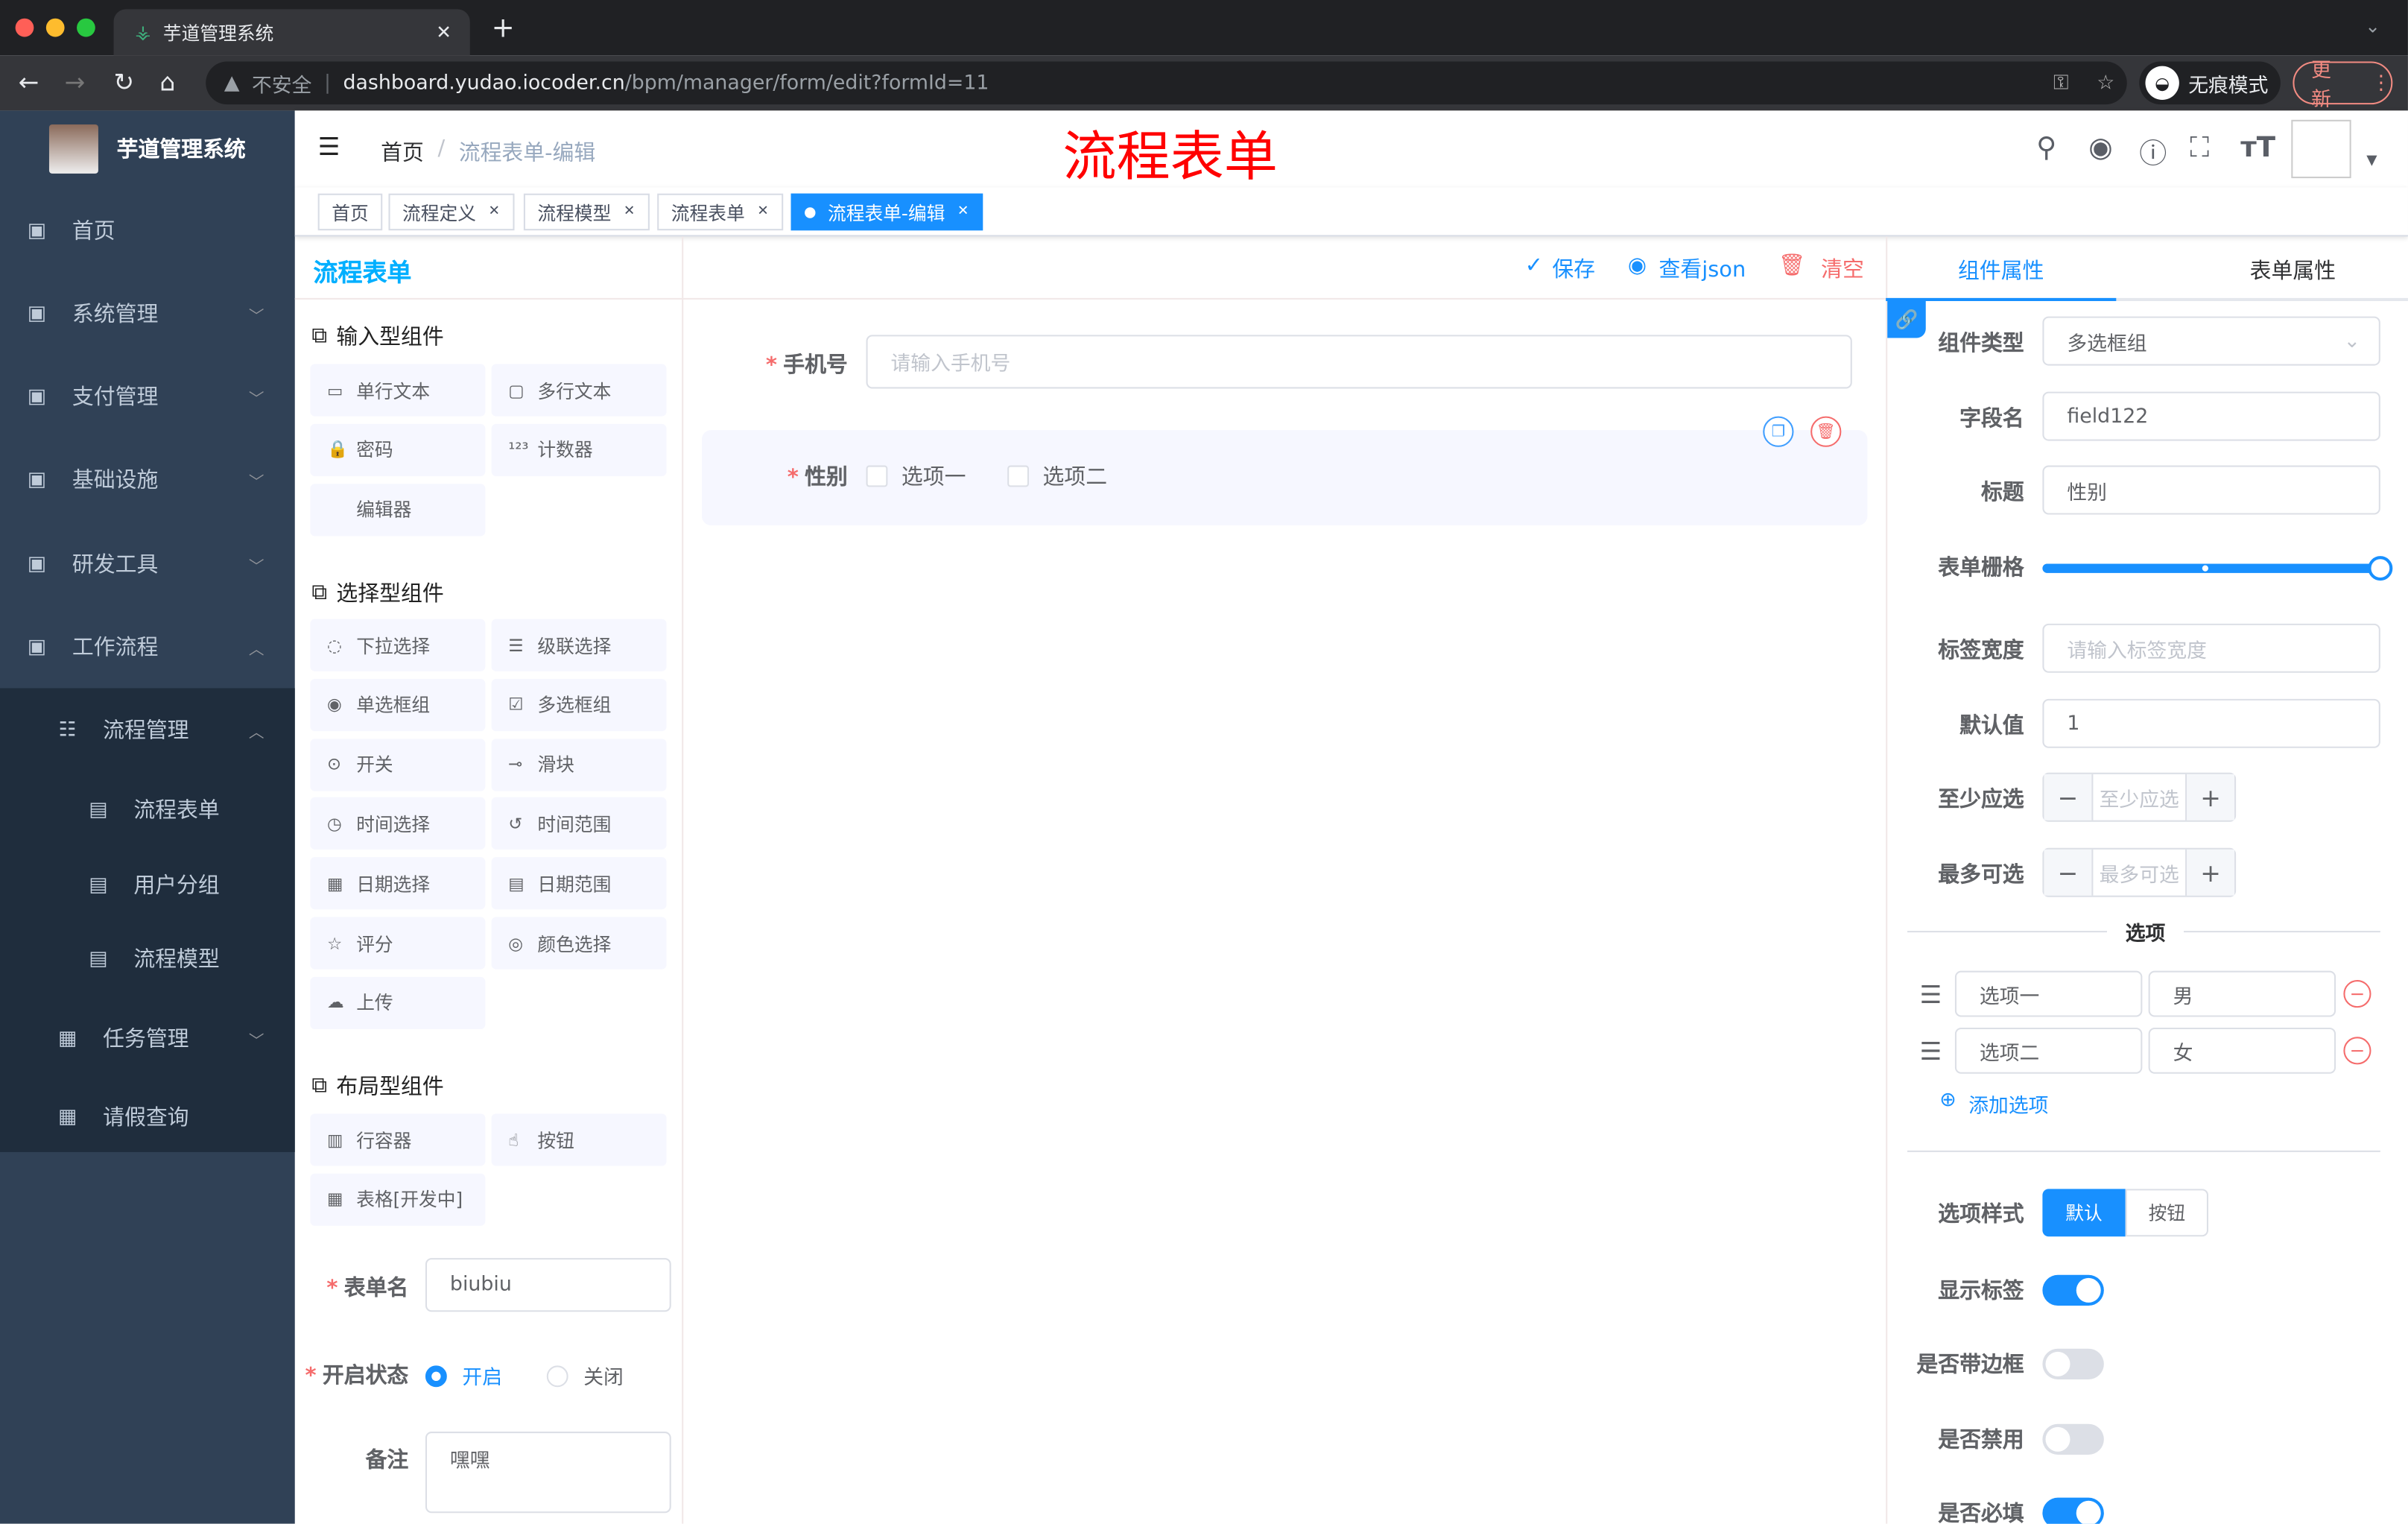  Describe the element at coordinates (124, 82) in the screenshot. I see `reload-icon: ↻` at that location.